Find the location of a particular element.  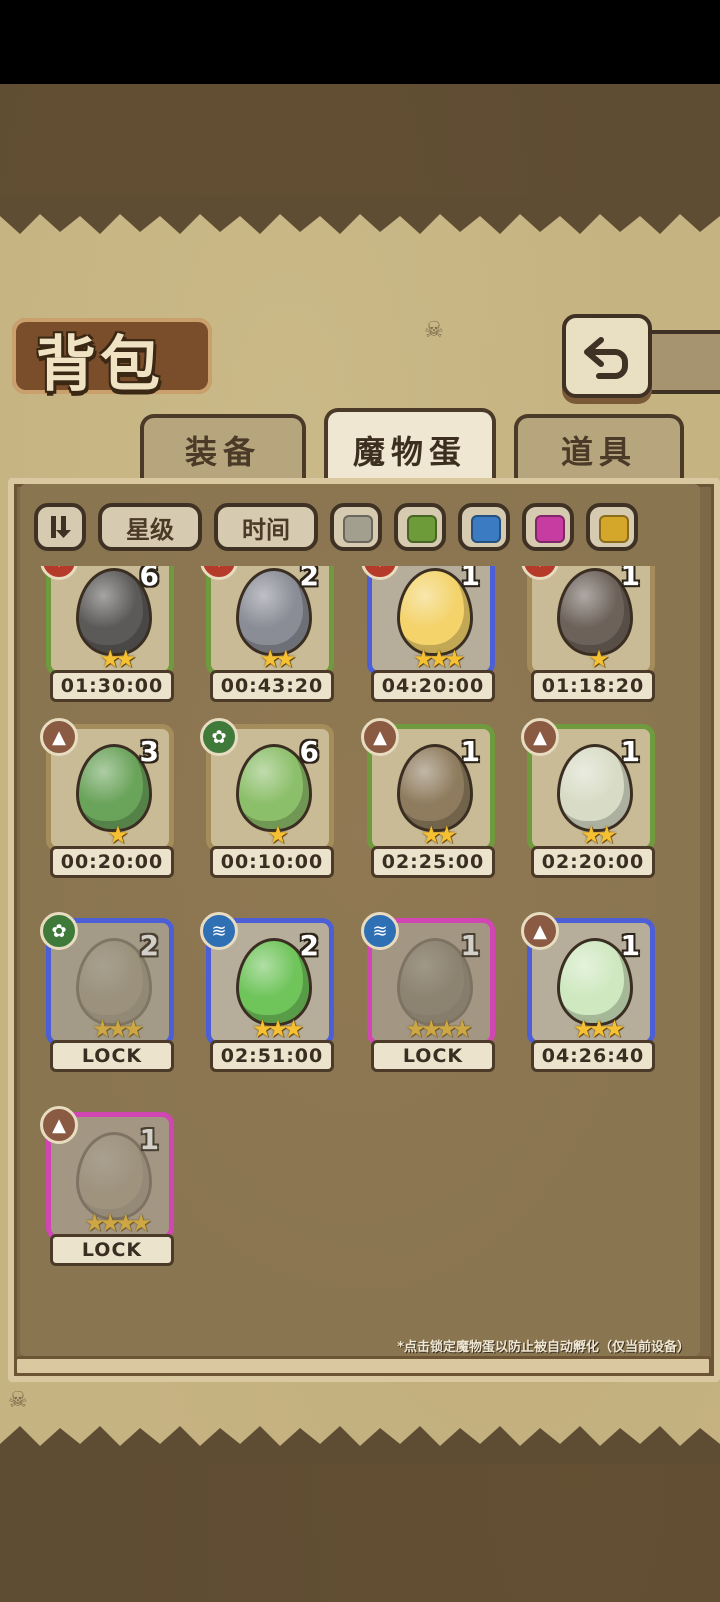

hatch-timer: 01:18:20 is located at coordinates (593, 686).